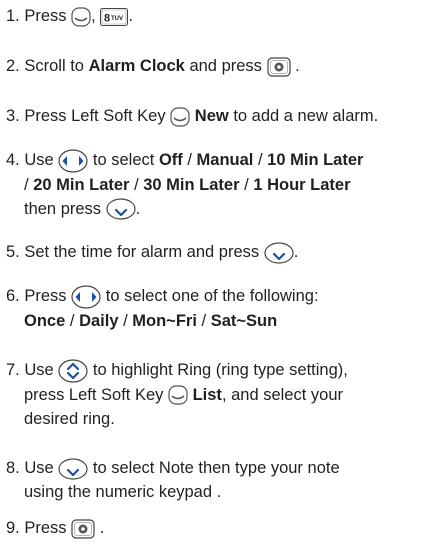 The width and height of the screenshot is (439, 546). Describe the element at coordinates (93, 16) in the screenshot. I see `comma: ,` at that location.